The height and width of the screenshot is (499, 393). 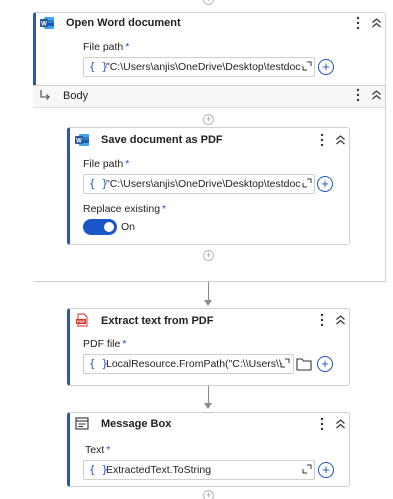 What do you see at coordinates (45, 95) in the screenshot?
I see `body-arrow-icon` at bounding box center [45, 95].